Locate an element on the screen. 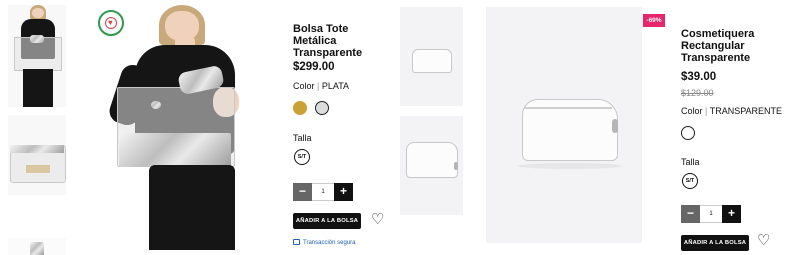 Image resolution: width=800 pixels, height=255 pixels. color-value: TRANSPARENTE is located at coordinates (746, 111).